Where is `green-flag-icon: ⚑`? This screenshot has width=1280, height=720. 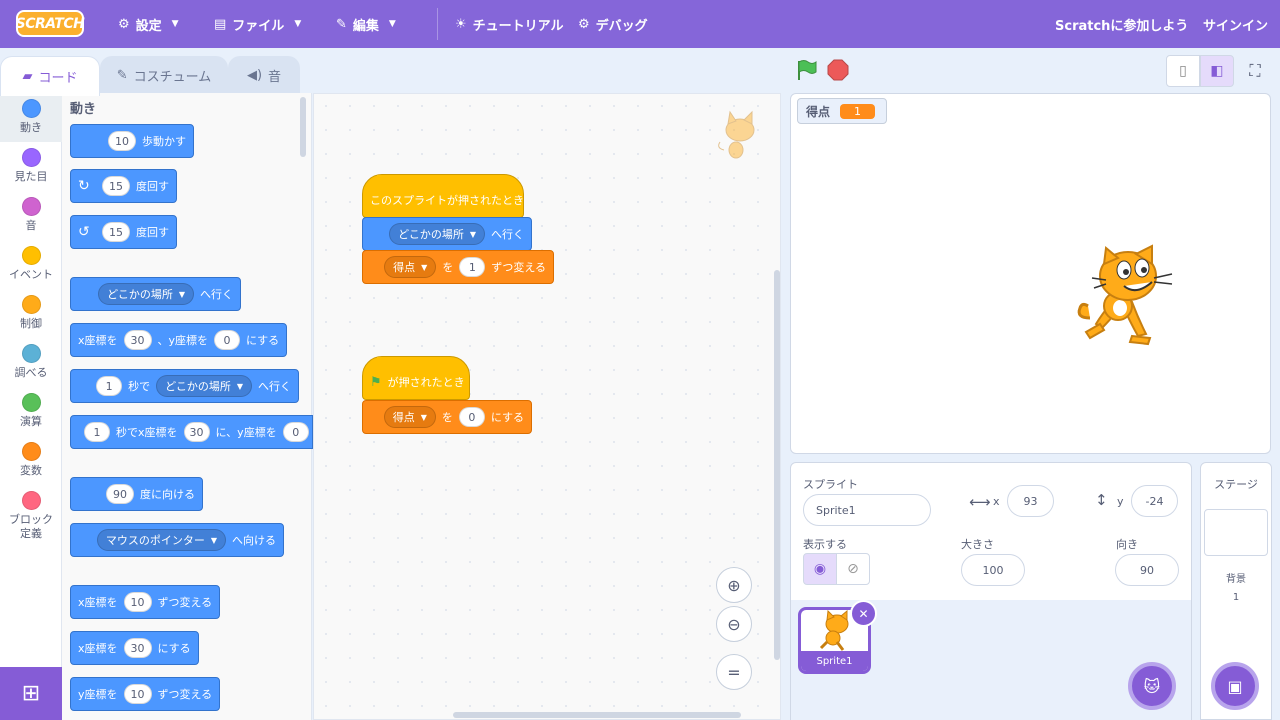 green-flag-icon: ⚑ is located at coordinates (376, 382).